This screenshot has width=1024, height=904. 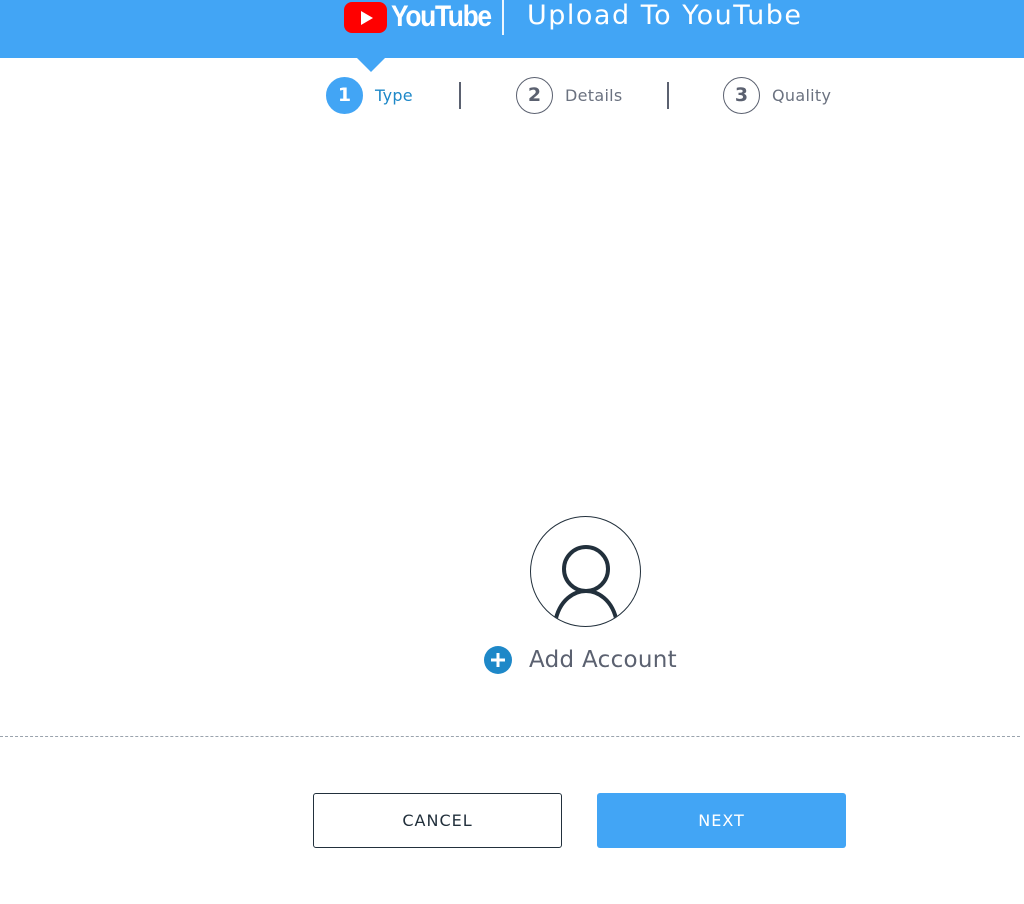 I want to click on avatar-placeholder, so click(x=585, y=571).